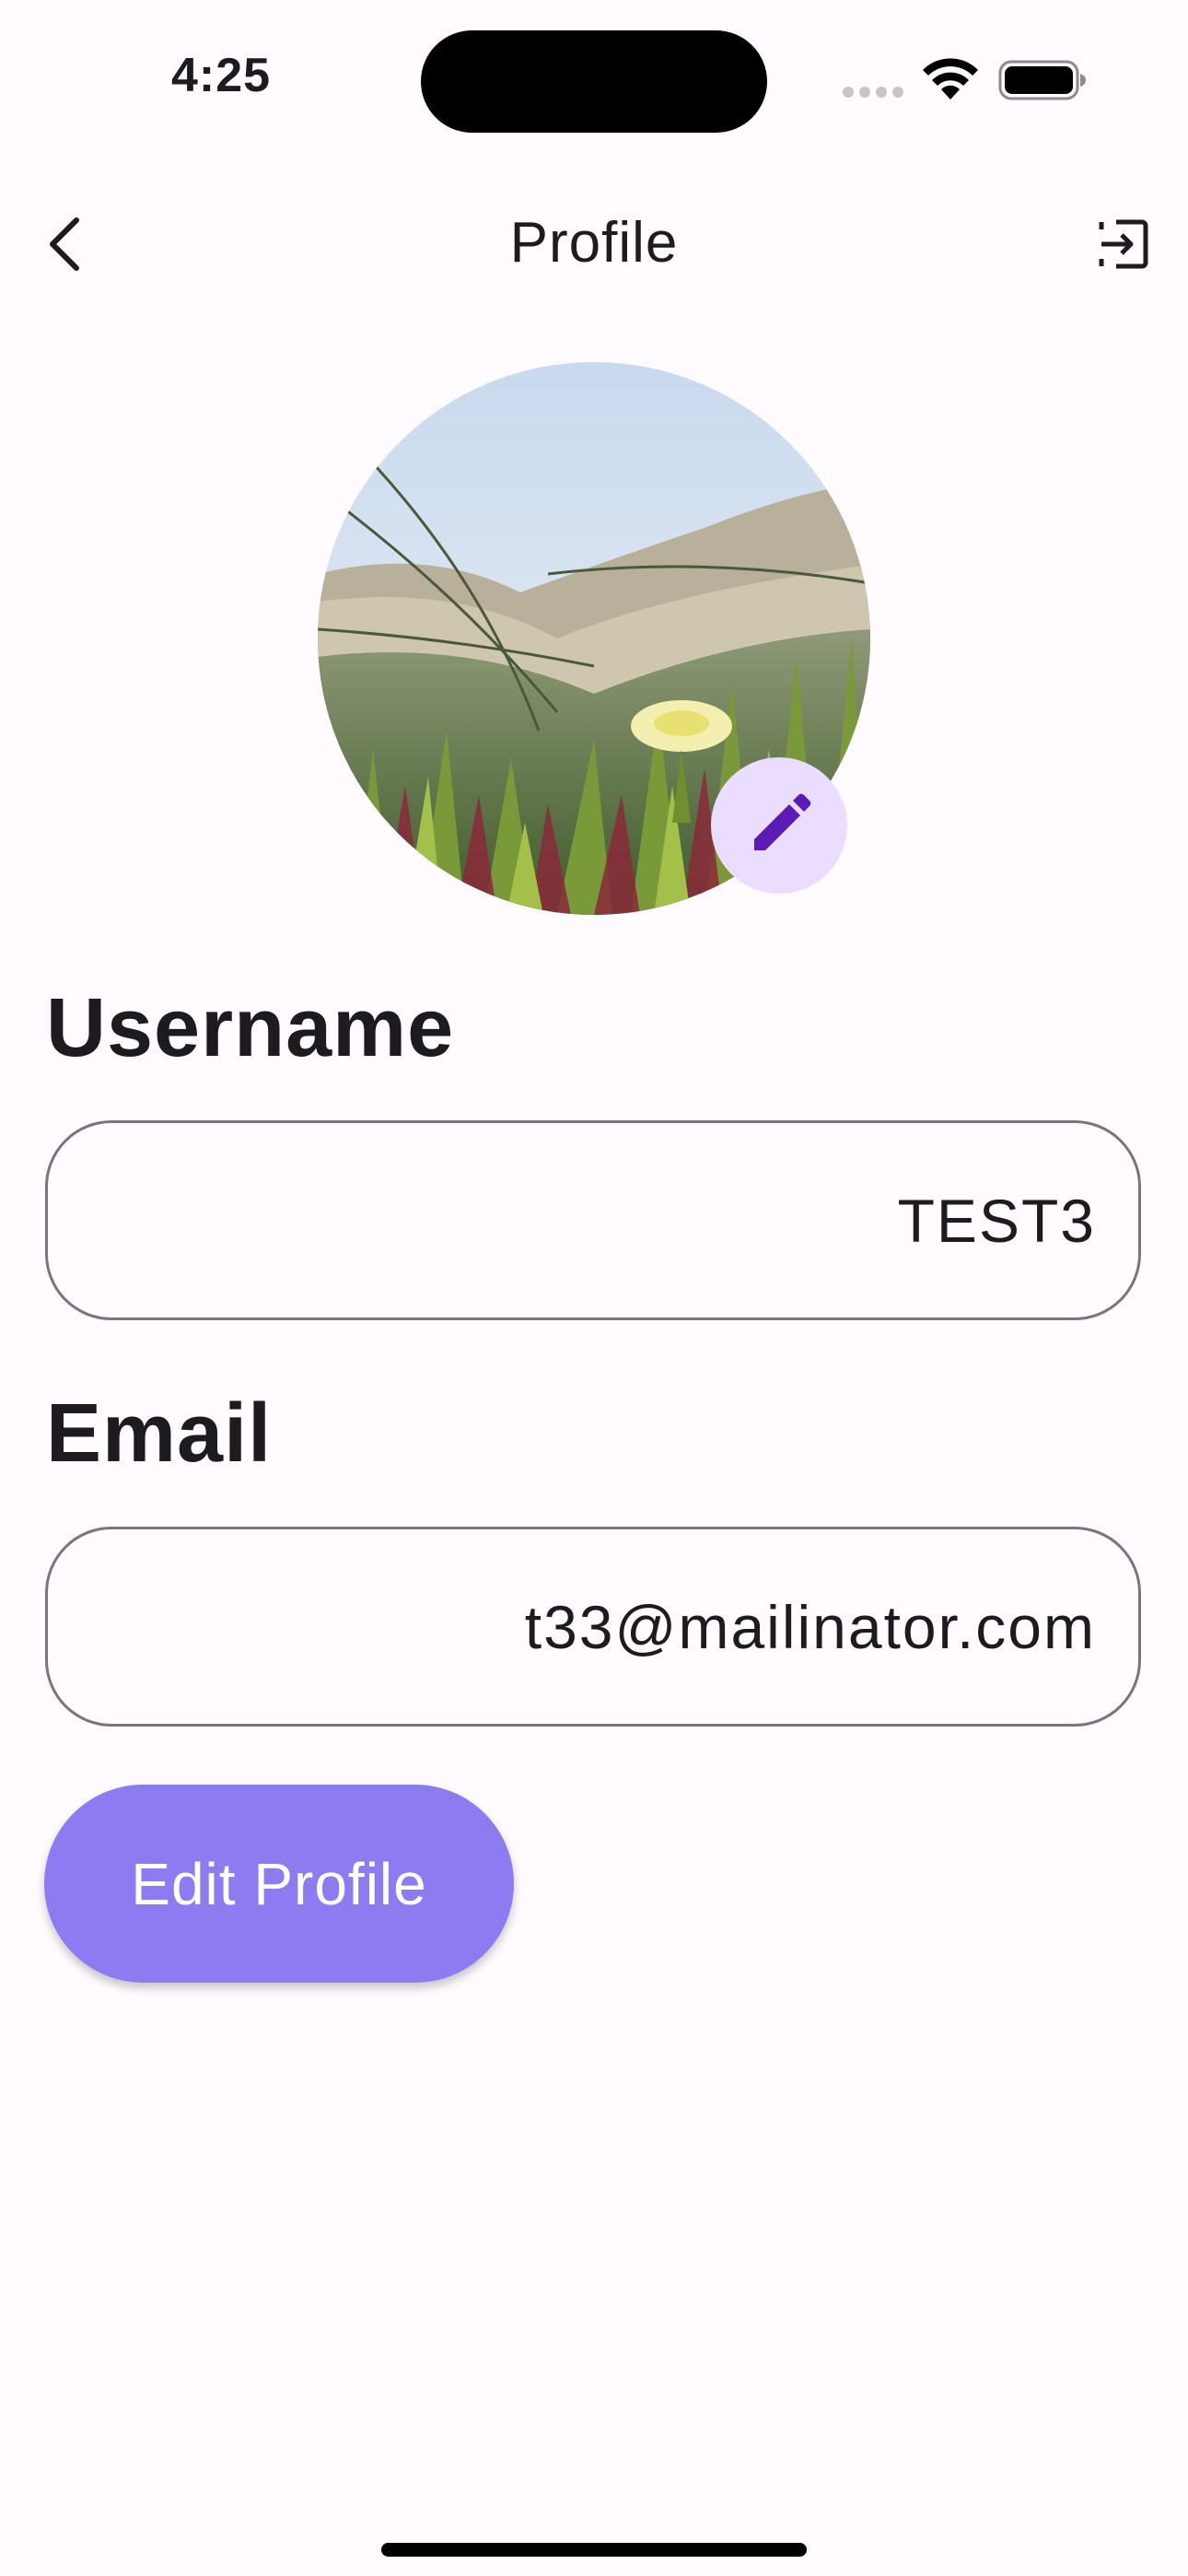  Describe the element at coordinates (593, 1220) in the screenshot. I see `username-field: TEST3` at that location.